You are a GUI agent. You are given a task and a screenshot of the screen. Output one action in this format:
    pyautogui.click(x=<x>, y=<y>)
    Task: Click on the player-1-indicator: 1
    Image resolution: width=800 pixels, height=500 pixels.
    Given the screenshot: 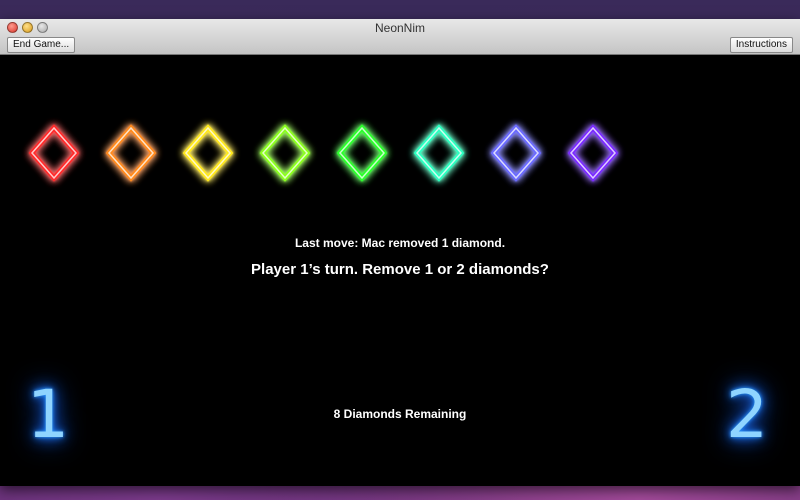 What is the action you would take?
    pyautogui.click(x=48, y=414)
    